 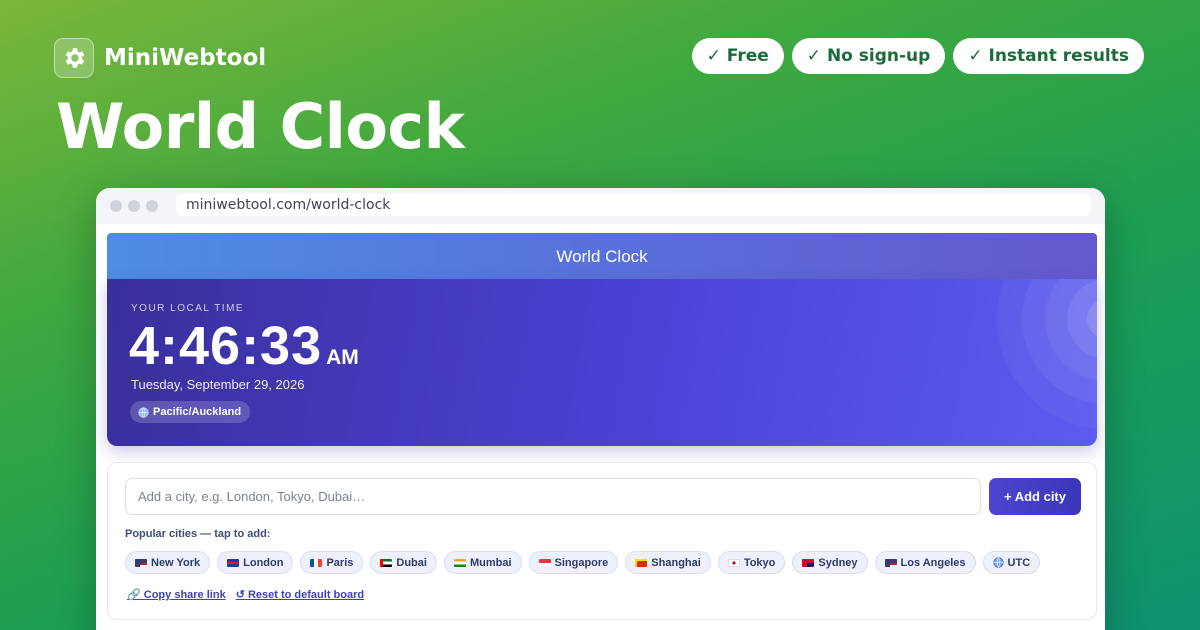 What do you see at coordinates (676, 562) in the screenshot?
I see `city-chip-label: Shanghai` at bounding box center [676, 562].